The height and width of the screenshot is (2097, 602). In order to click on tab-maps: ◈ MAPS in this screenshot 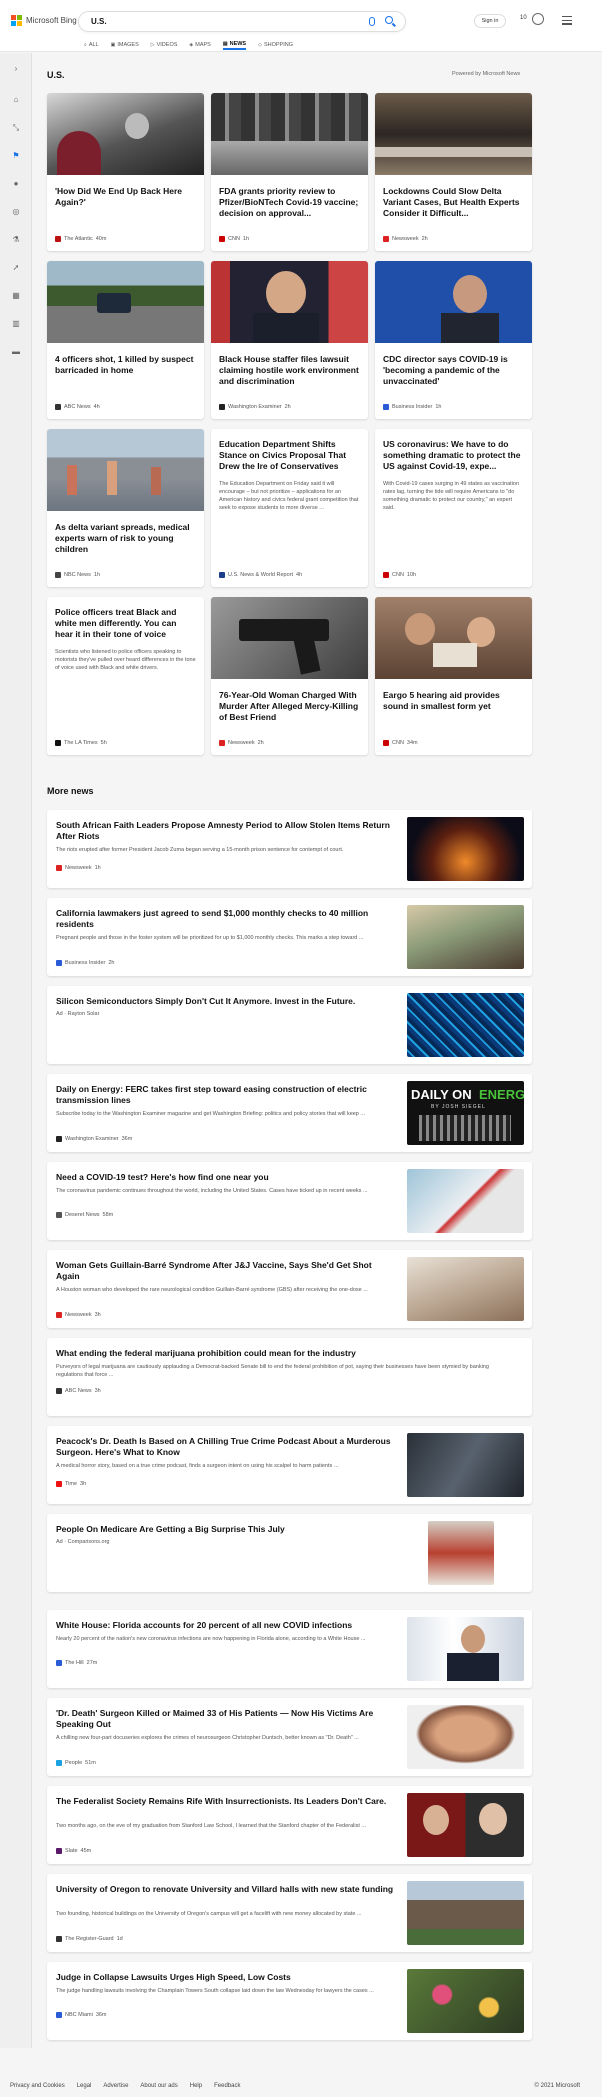, I will do `click(199, 45)`.